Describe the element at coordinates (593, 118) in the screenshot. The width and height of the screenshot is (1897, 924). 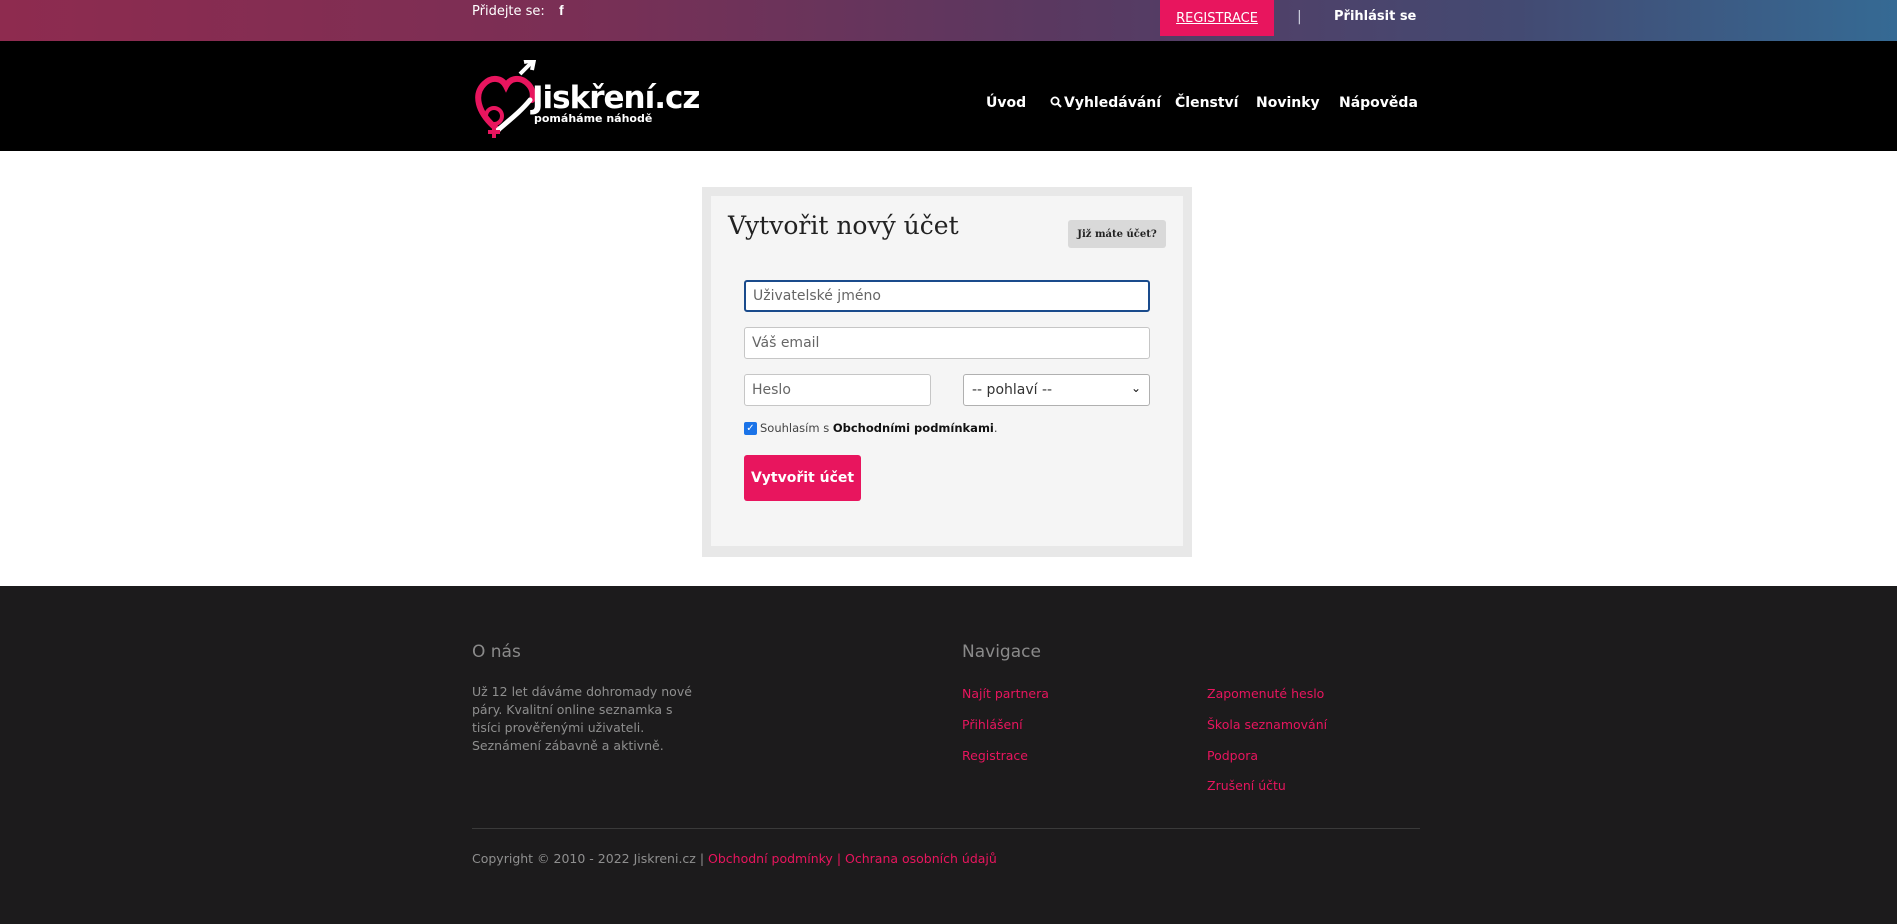
I see `logo-tagline: pomáháme náhodě` at that location.